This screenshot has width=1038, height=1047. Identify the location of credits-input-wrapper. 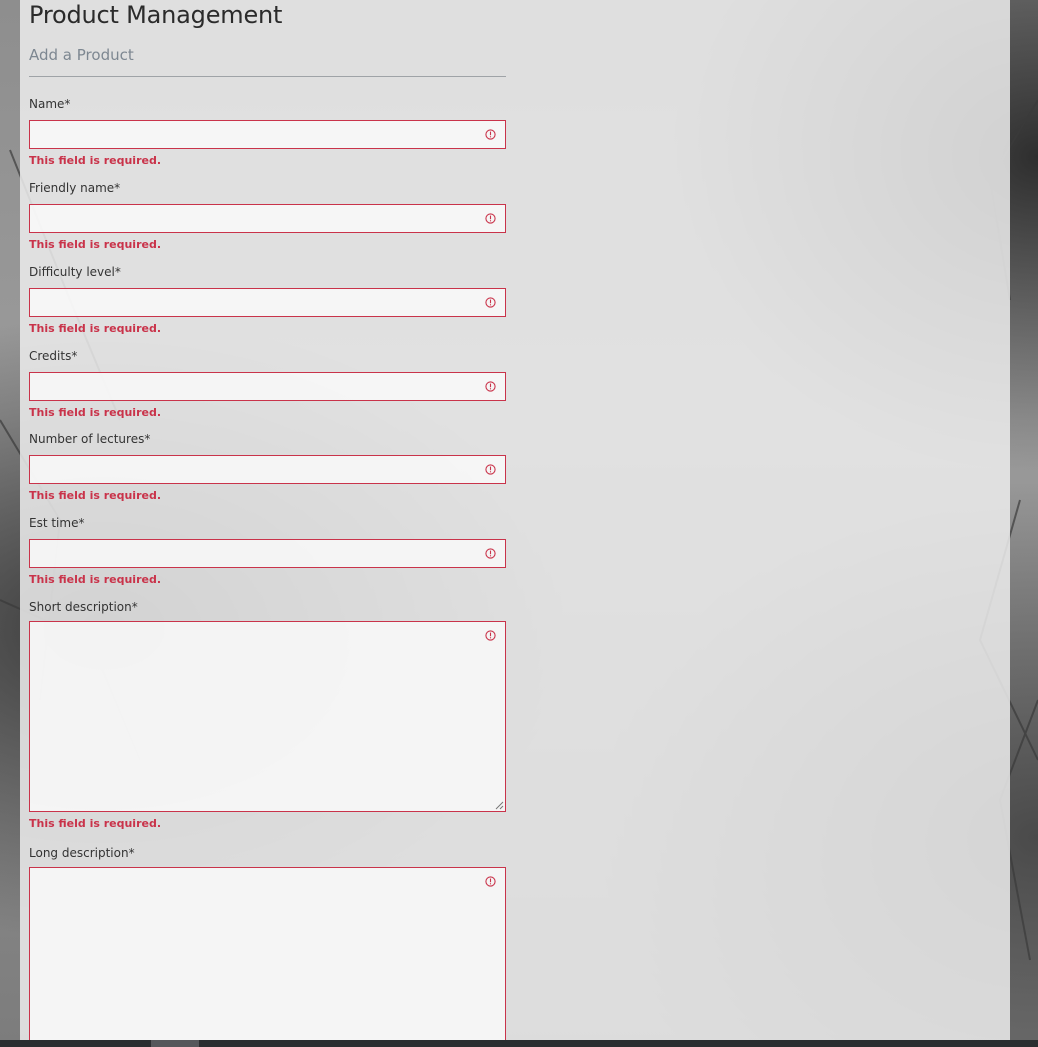
(267, 386).